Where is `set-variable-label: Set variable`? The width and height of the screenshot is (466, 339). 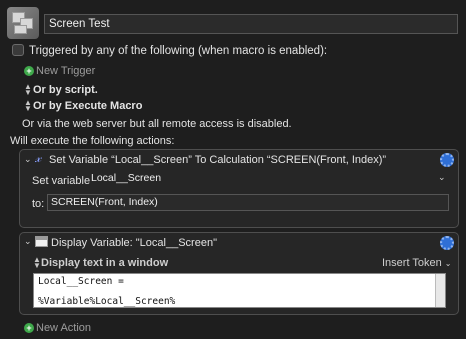 set-variable-label: Set variable is located at coordinates (61, 181).